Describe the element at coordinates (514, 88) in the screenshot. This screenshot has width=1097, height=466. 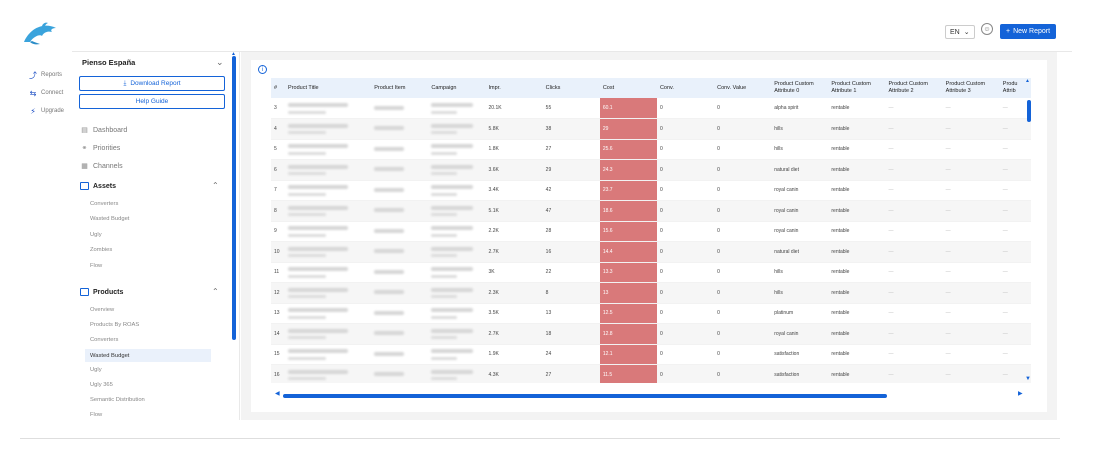
I see `col-header-impr: Impr.` at that location.